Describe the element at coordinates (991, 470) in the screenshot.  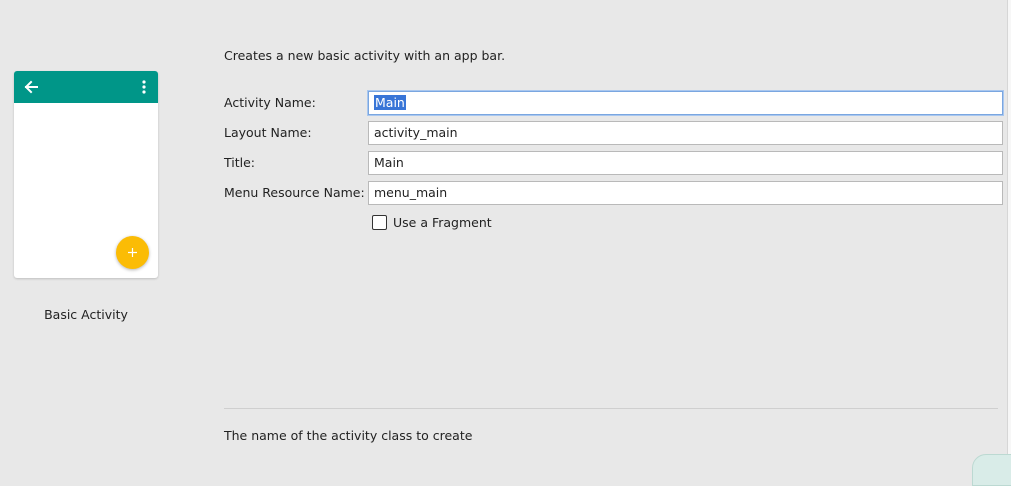
I see `corner-widget` at that location.